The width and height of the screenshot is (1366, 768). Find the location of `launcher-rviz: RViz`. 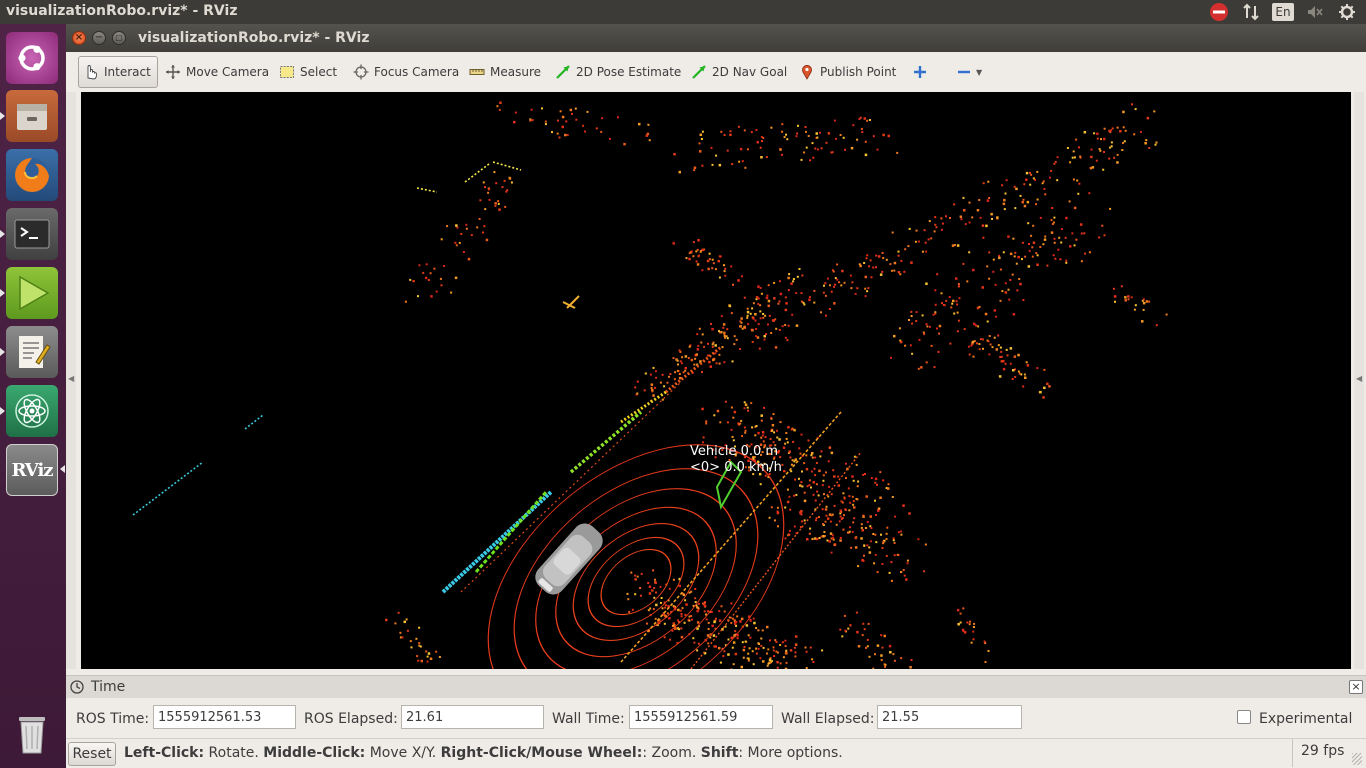

launcher-rviz: RViz is located at coordinates (32, 470).